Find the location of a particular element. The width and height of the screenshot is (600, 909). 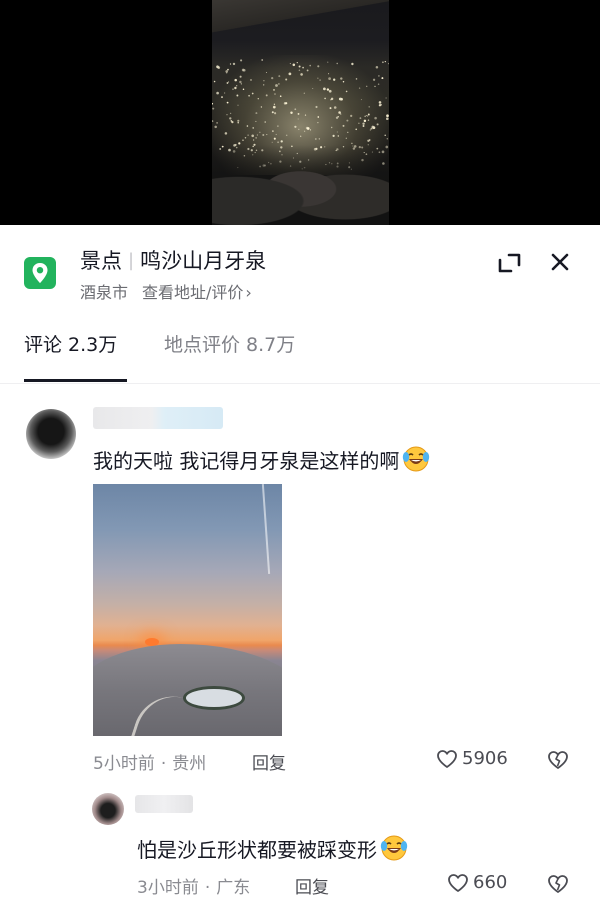

comment-meta: 5小时前 · 贵州 is located at coordinates (149, 761).